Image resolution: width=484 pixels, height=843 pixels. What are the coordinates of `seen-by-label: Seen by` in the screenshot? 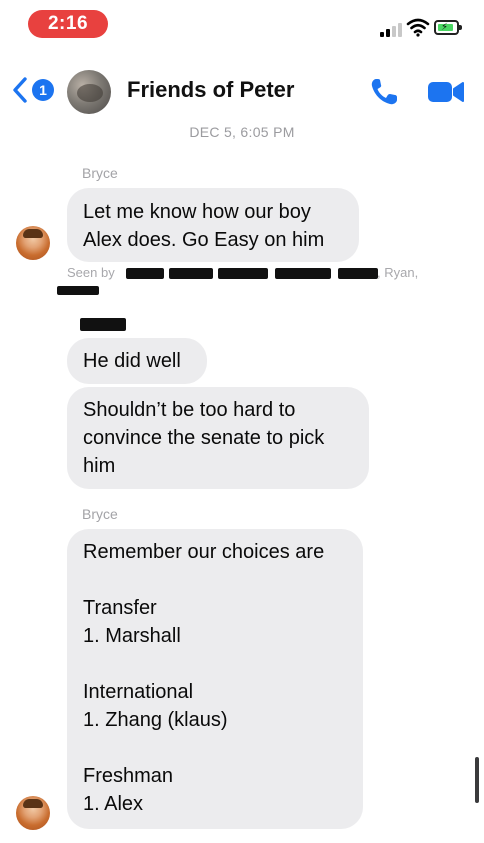 It's located at (91, 272).